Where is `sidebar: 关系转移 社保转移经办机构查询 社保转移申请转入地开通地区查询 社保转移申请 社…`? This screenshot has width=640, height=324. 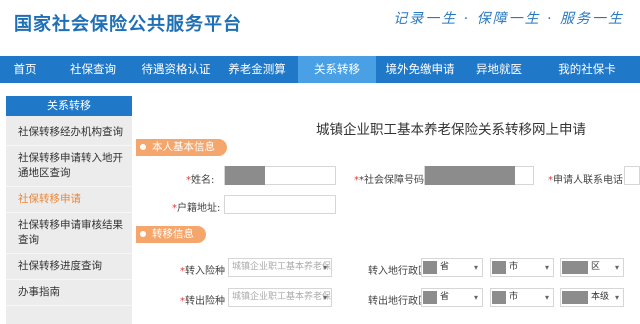
sidebar: 关系转移 社保转移经办机构查询 社保转移申请转入地开通地区查询 社保转移申请 社… is located at coordinates (69, 210).